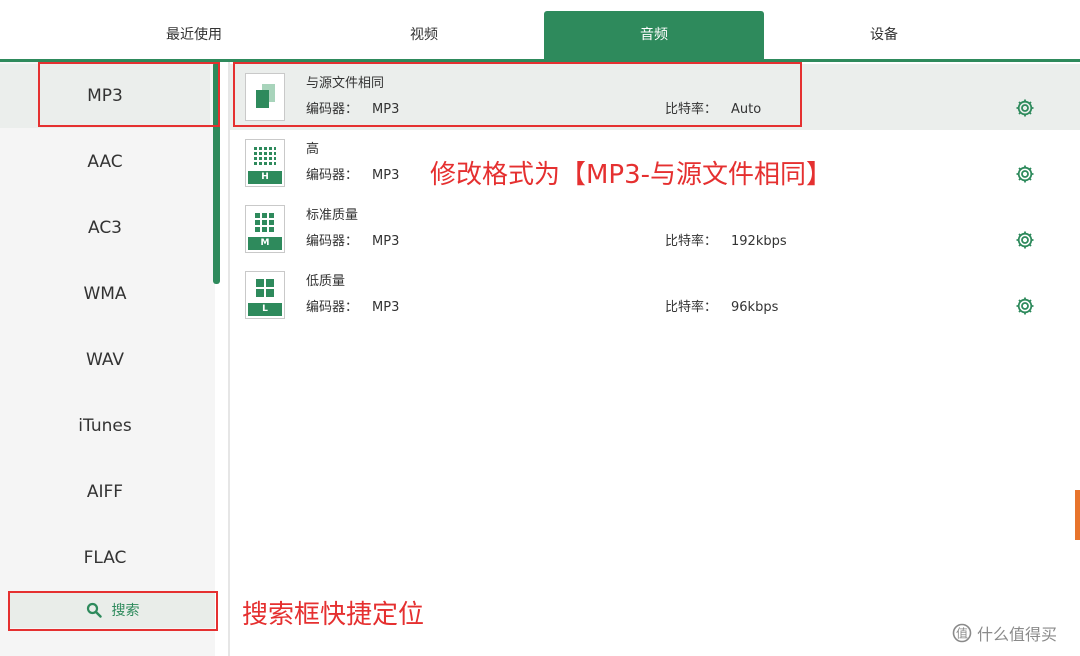 The height and width of the screenshot is (656, 1080). I want to click on sidebar-item-flac: FLAC, so click(105, 558).